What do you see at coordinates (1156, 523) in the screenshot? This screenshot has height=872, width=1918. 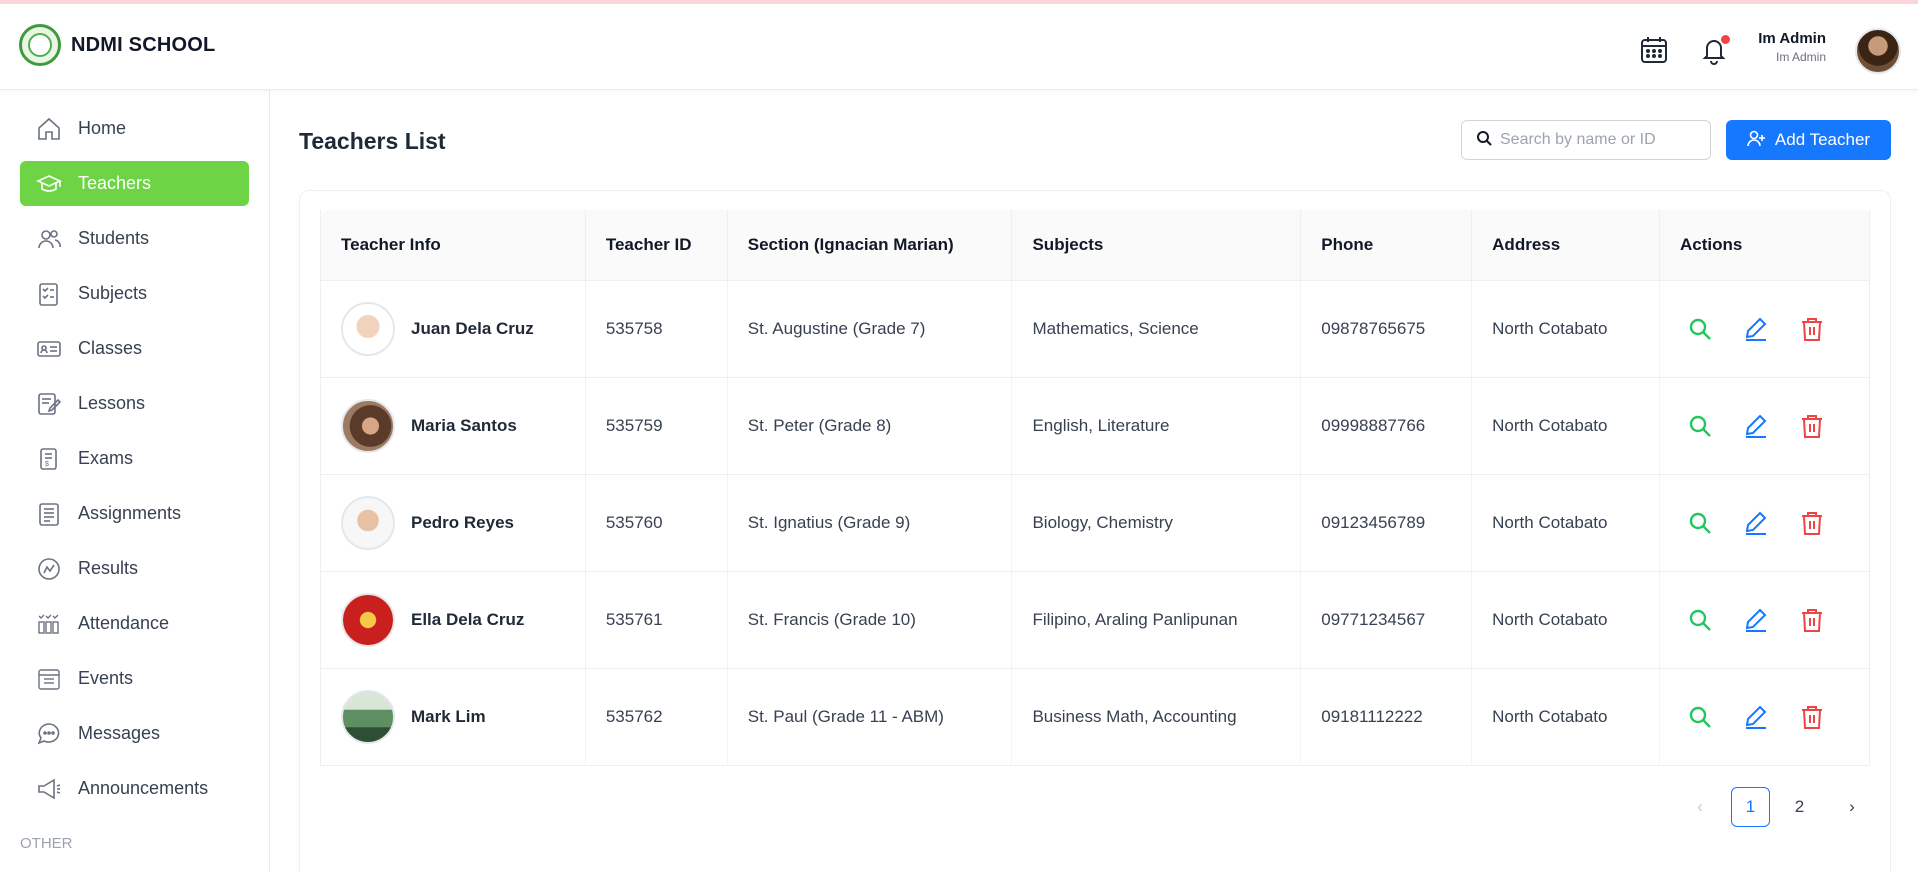 I see `teacher-subjects: Biology, Chemistry` at bounding box center [1156, 523].